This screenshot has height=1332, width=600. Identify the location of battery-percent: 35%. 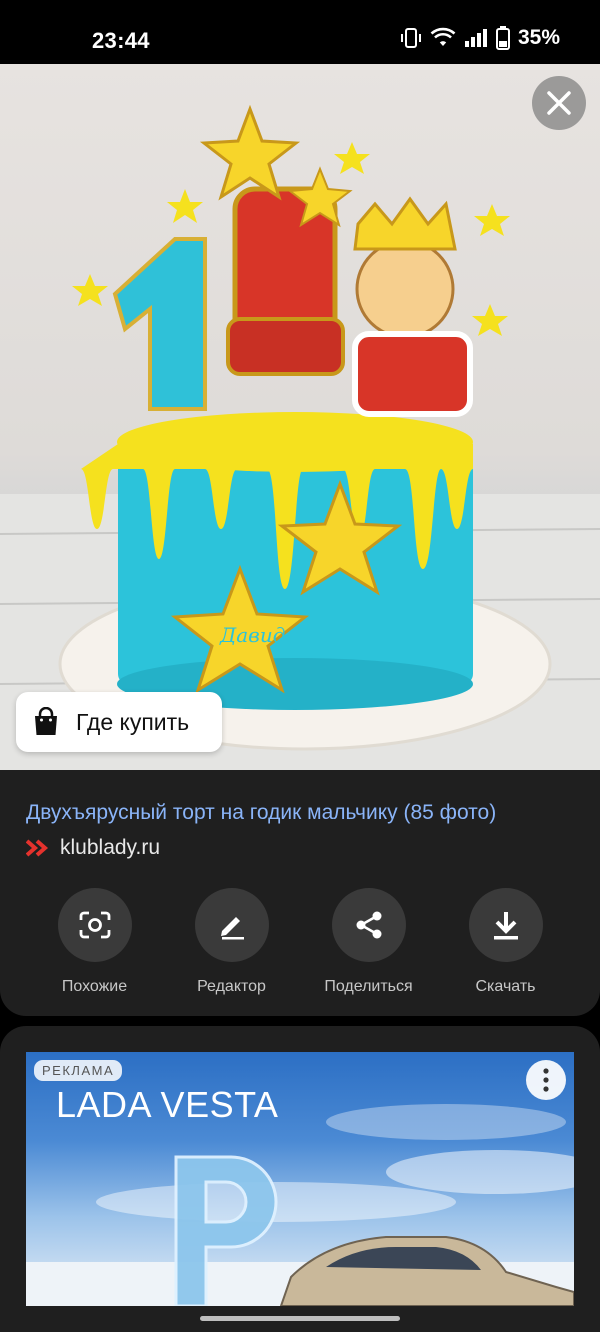
(538, 37).